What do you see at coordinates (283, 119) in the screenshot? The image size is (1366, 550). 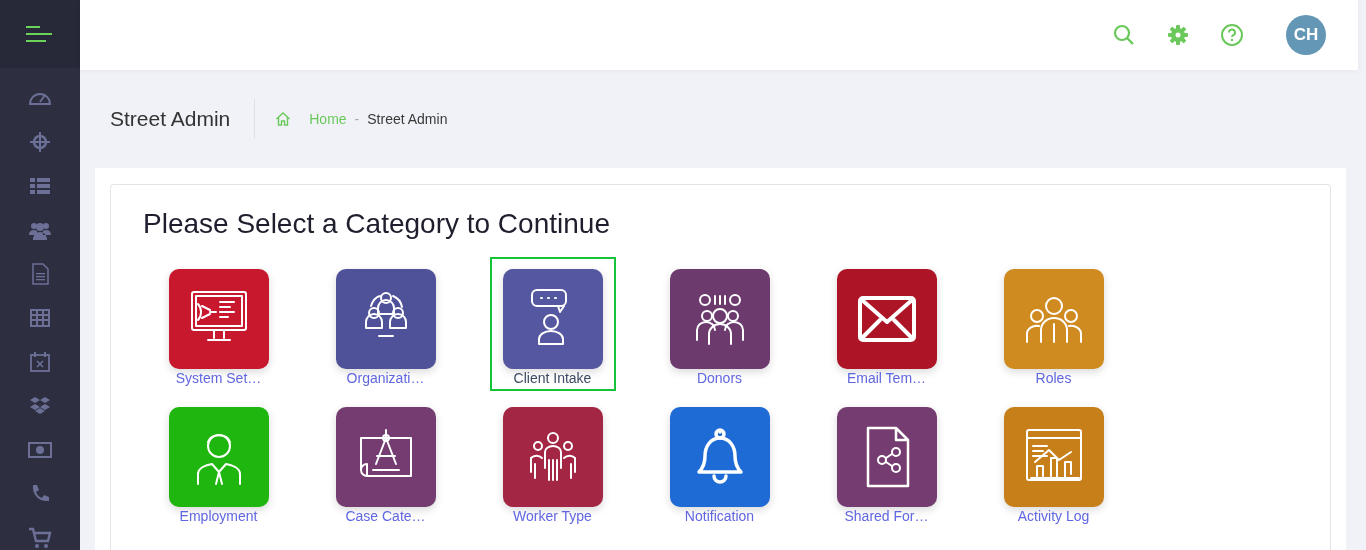 I see `home-icon` at bounding box center [283, 119].